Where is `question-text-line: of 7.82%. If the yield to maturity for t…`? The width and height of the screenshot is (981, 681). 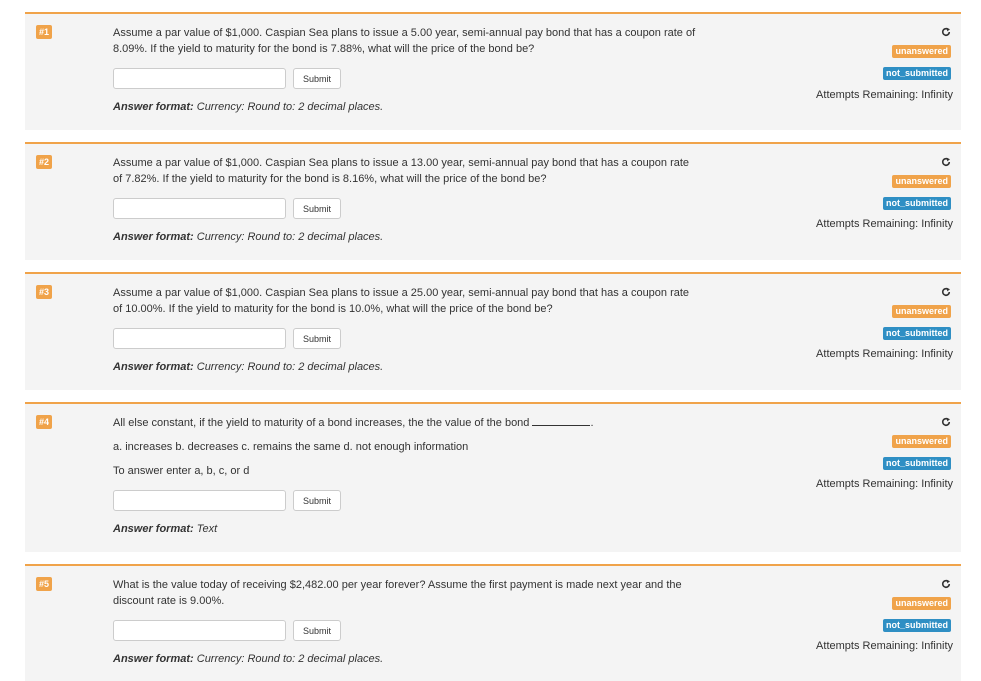 question-text-line: of 7.82%. If the yield to maturity for t… is located at coordinates (330, 179).